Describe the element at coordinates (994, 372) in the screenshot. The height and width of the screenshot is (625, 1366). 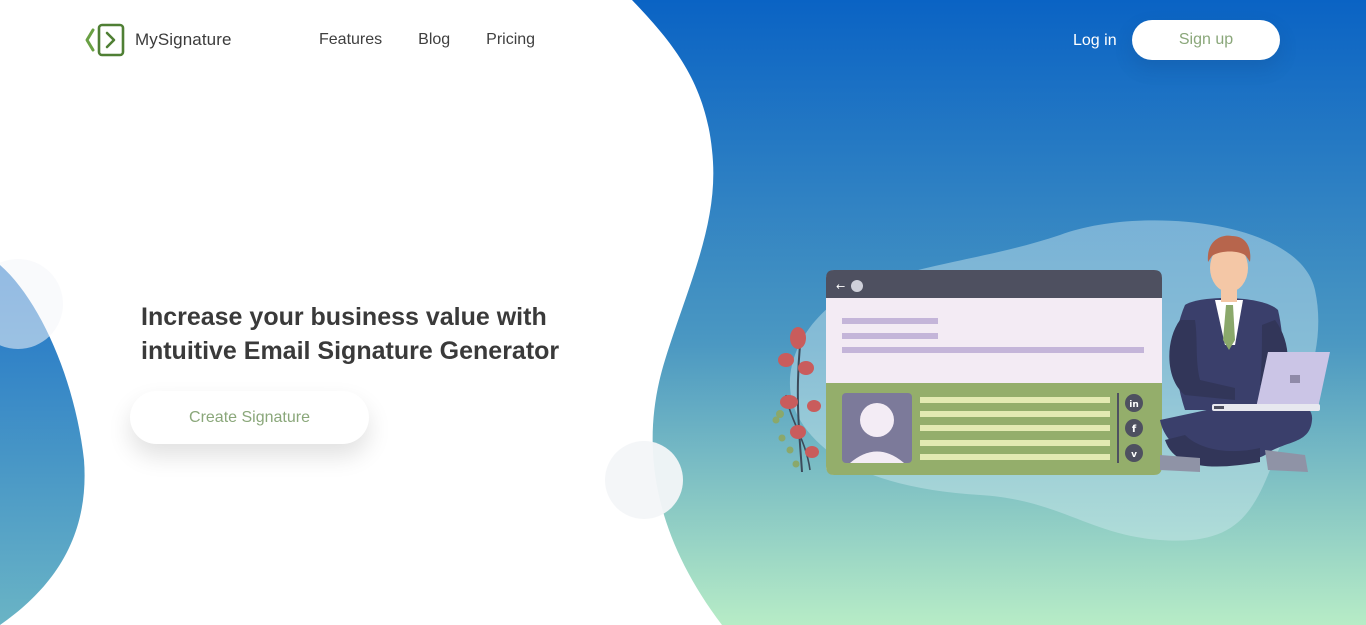
I see `signature-card: ← in f v` at that location.